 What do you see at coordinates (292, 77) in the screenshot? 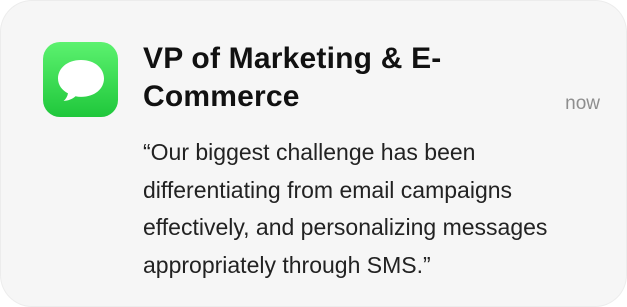
I see `notification-title: VP of Marketing & E-Commerce` at bounding box center [292, 77].